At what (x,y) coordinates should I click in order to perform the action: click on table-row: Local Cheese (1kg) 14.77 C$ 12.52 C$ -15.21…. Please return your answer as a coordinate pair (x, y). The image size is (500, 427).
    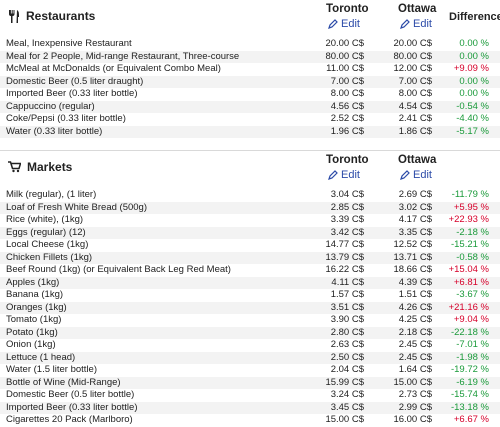
    Looking at the image, I should click on (250, 245).